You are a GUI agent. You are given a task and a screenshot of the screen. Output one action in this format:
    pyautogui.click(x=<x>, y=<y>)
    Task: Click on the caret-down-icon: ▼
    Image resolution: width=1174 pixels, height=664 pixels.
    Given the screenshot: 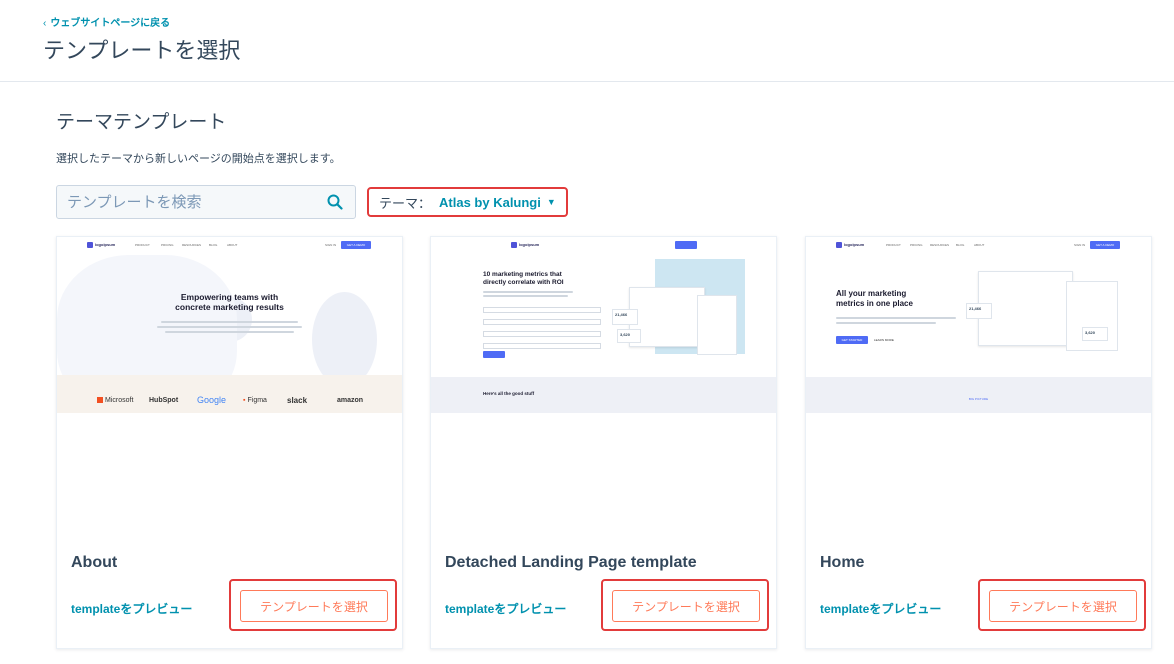 What is the action you would take?
    pyautogui.click(x=551, y=202)
    